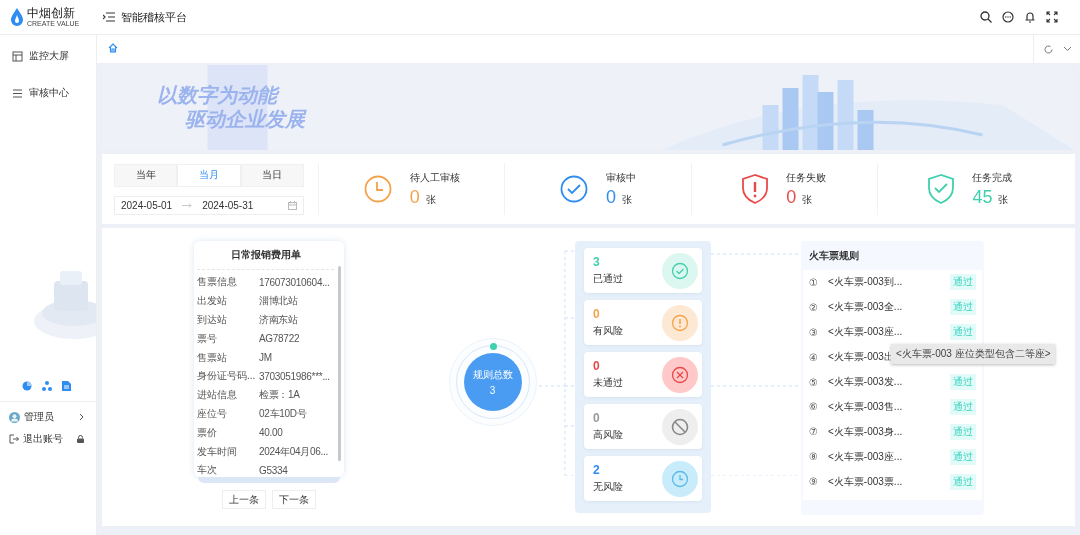 The image size is (1080, 535). What do you see at coordinates (207, 432) in the screenshot?
I see `field-label: 票价` at bounding box center [207, 432].